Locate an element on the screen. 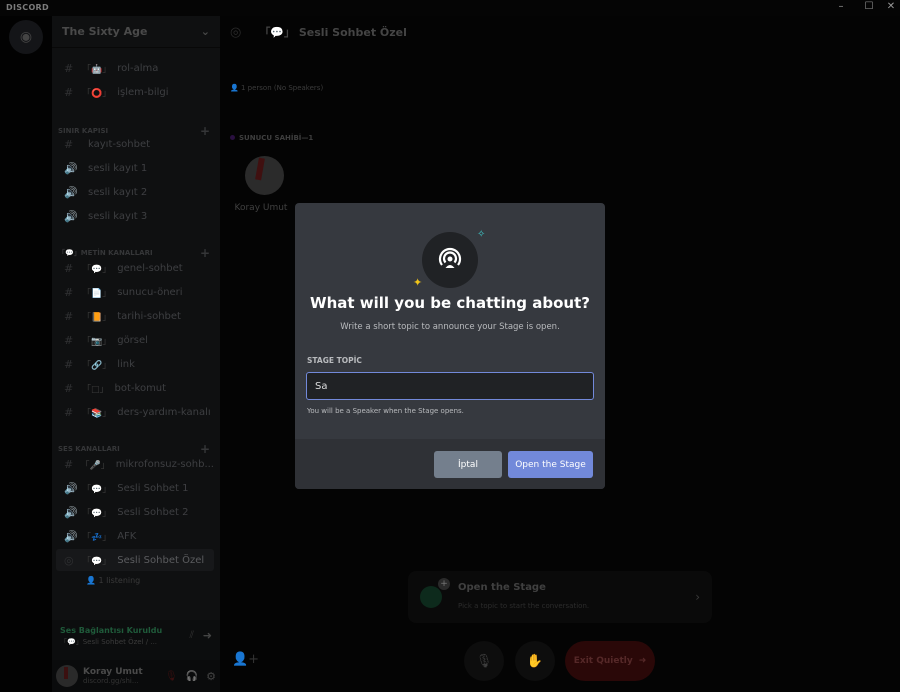  channel-item: 🔊 「💤」 AFK is located at coordinates (135, 536).